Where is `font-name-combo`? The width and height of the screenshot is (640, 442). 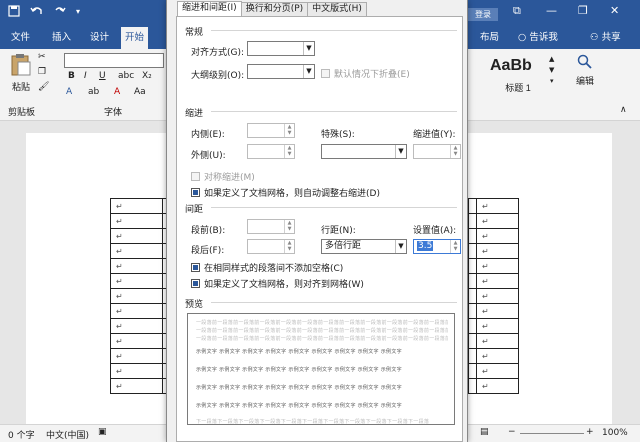
font-name-combo is located at coordinates (114, 60).